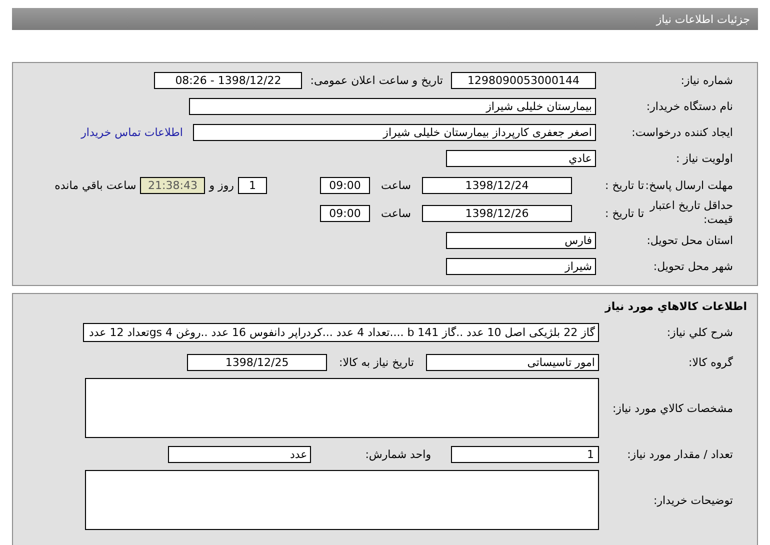 The height and width of the screenshot is (545, 770). I want to click on field-label: نام دستگاه خریدار:, so click(689, 106).